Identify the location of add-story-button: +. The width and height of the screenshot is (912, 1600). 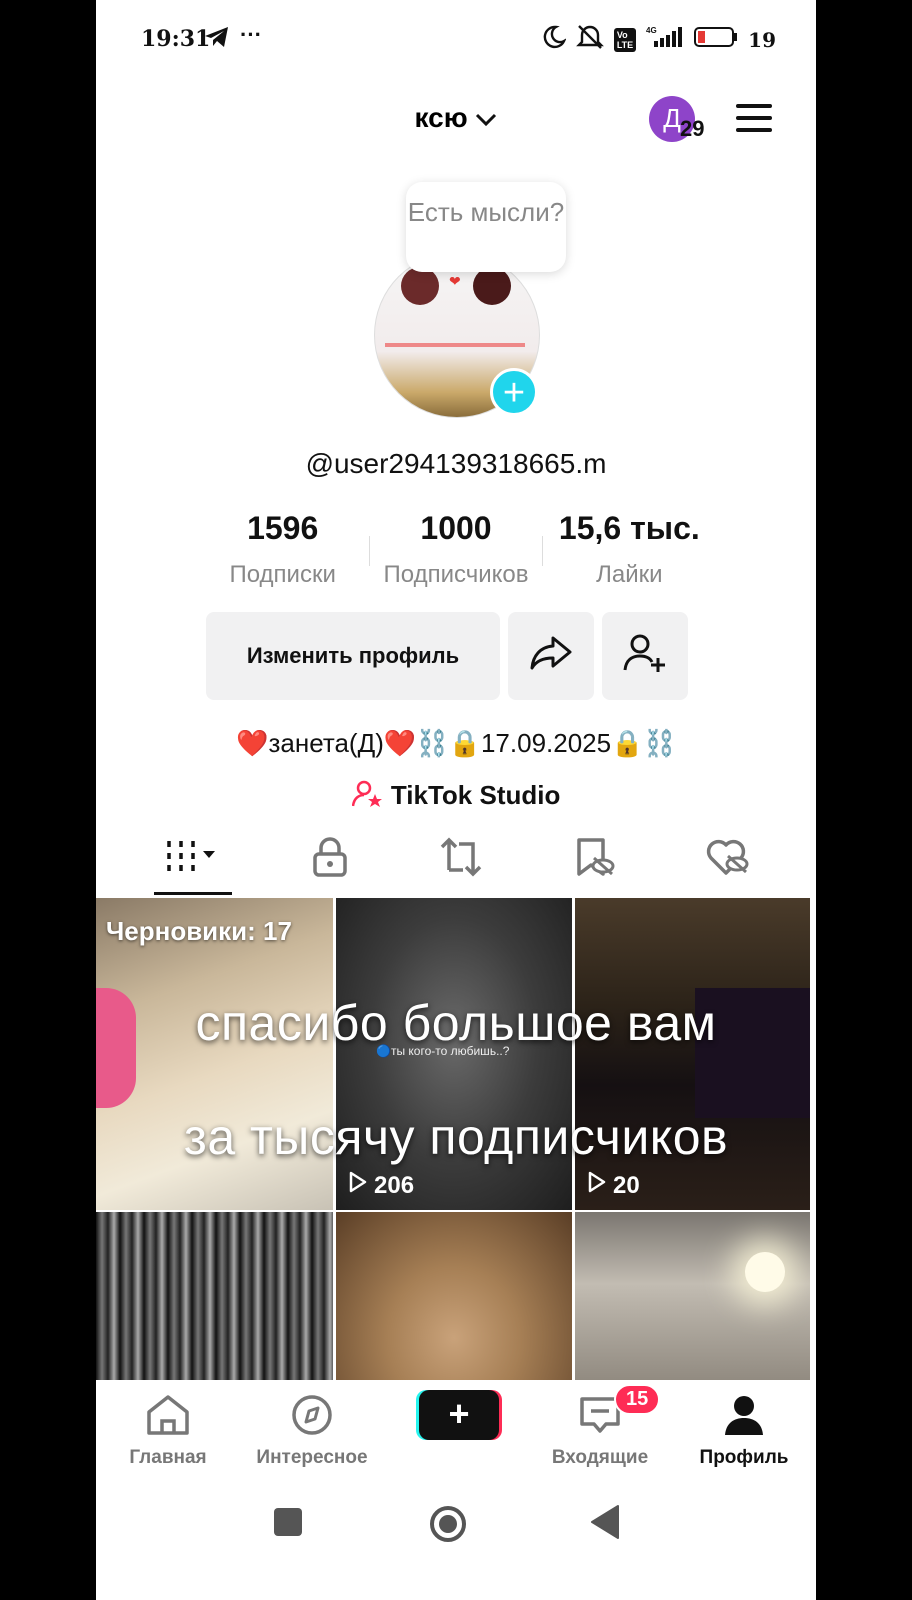
(514, 392).